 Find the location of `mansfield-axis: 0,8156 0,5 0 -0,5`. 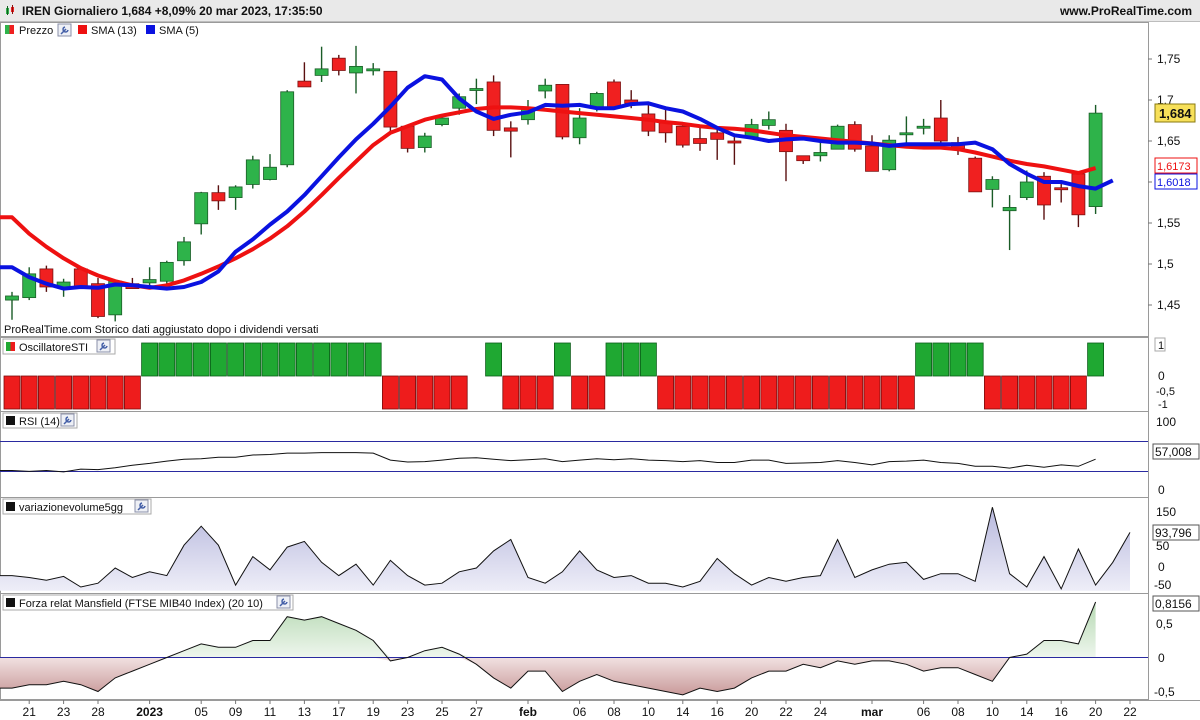

mansfield-axis: 0,8156 0,5 0 -0,5 is located at coordinates (1176, 647).